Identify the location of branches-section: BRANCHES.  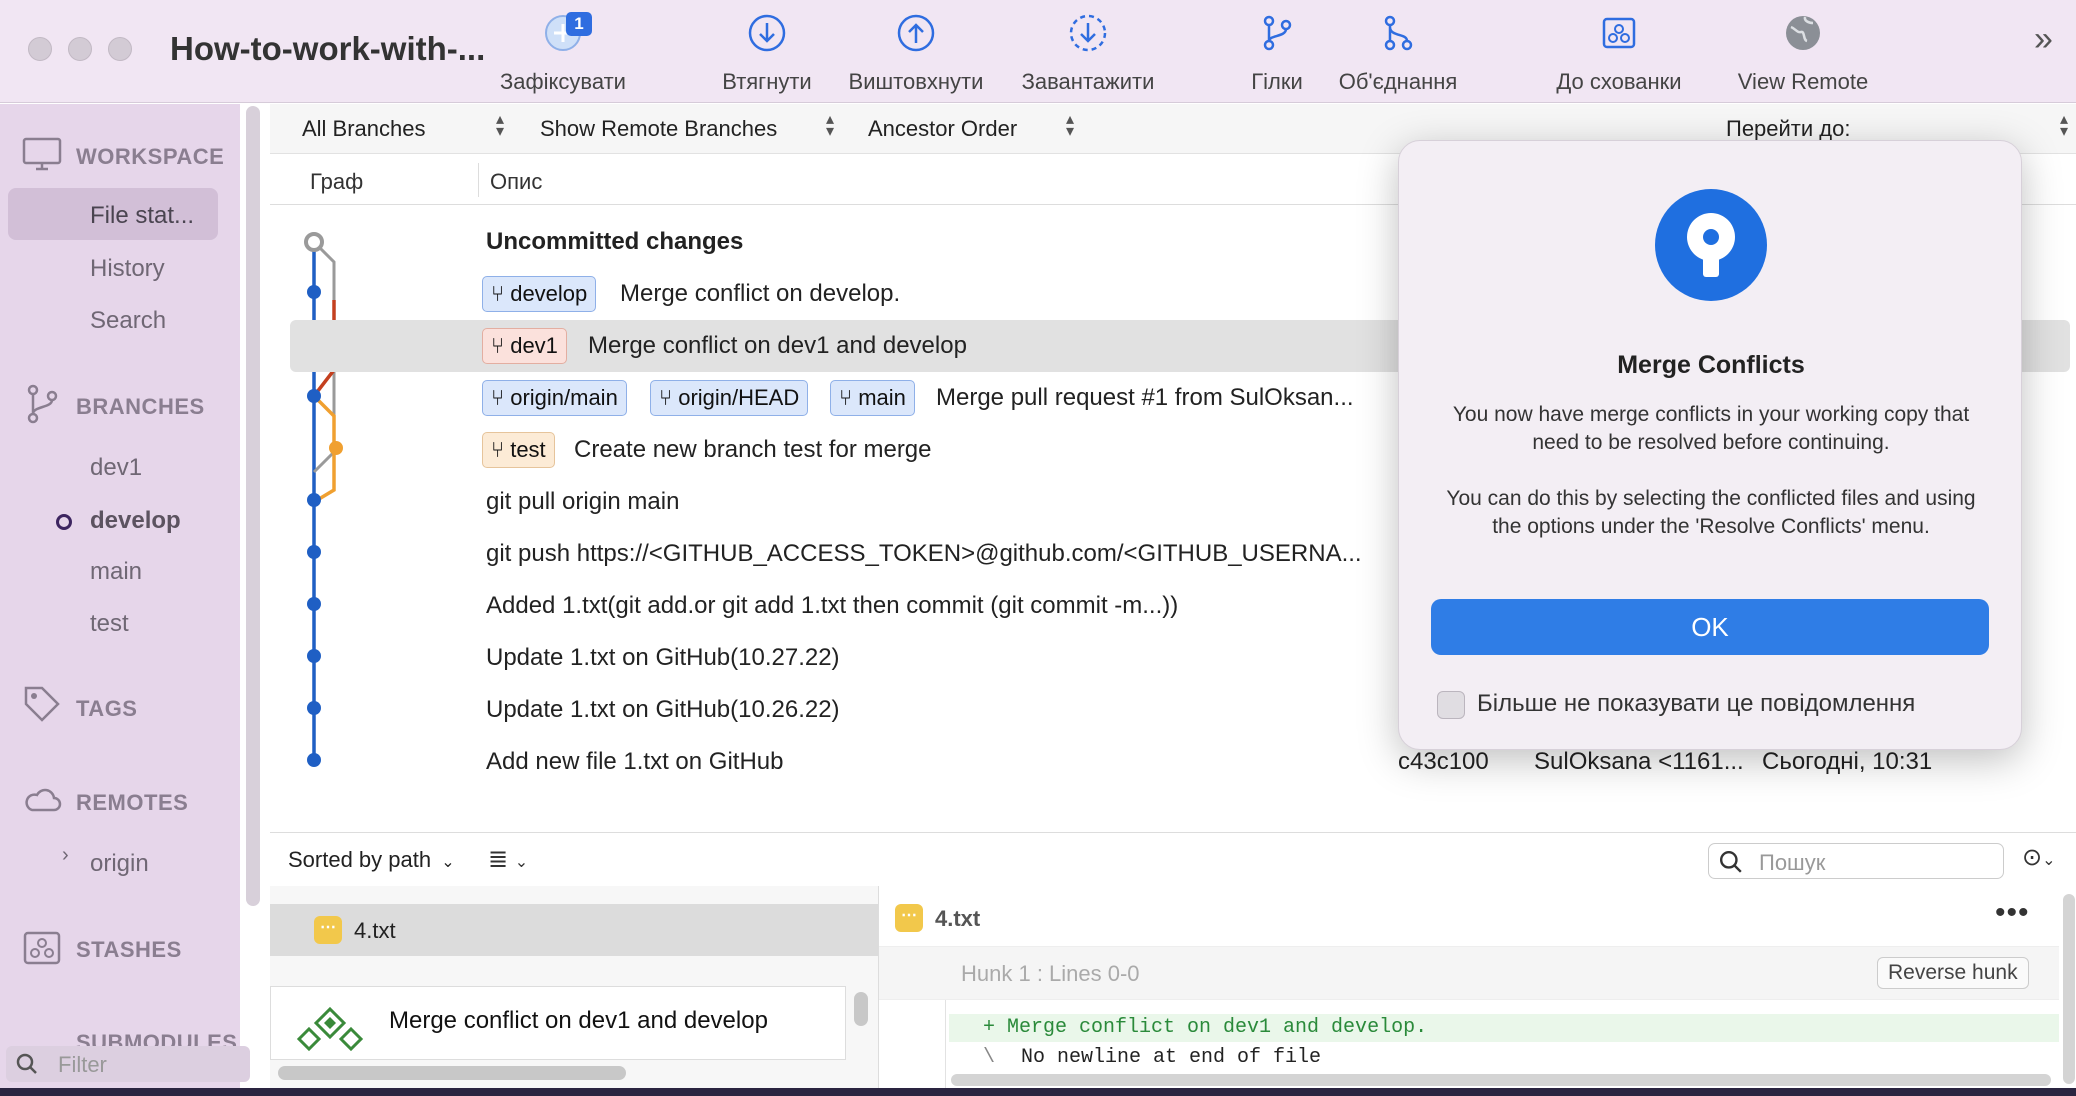
(140, 407).